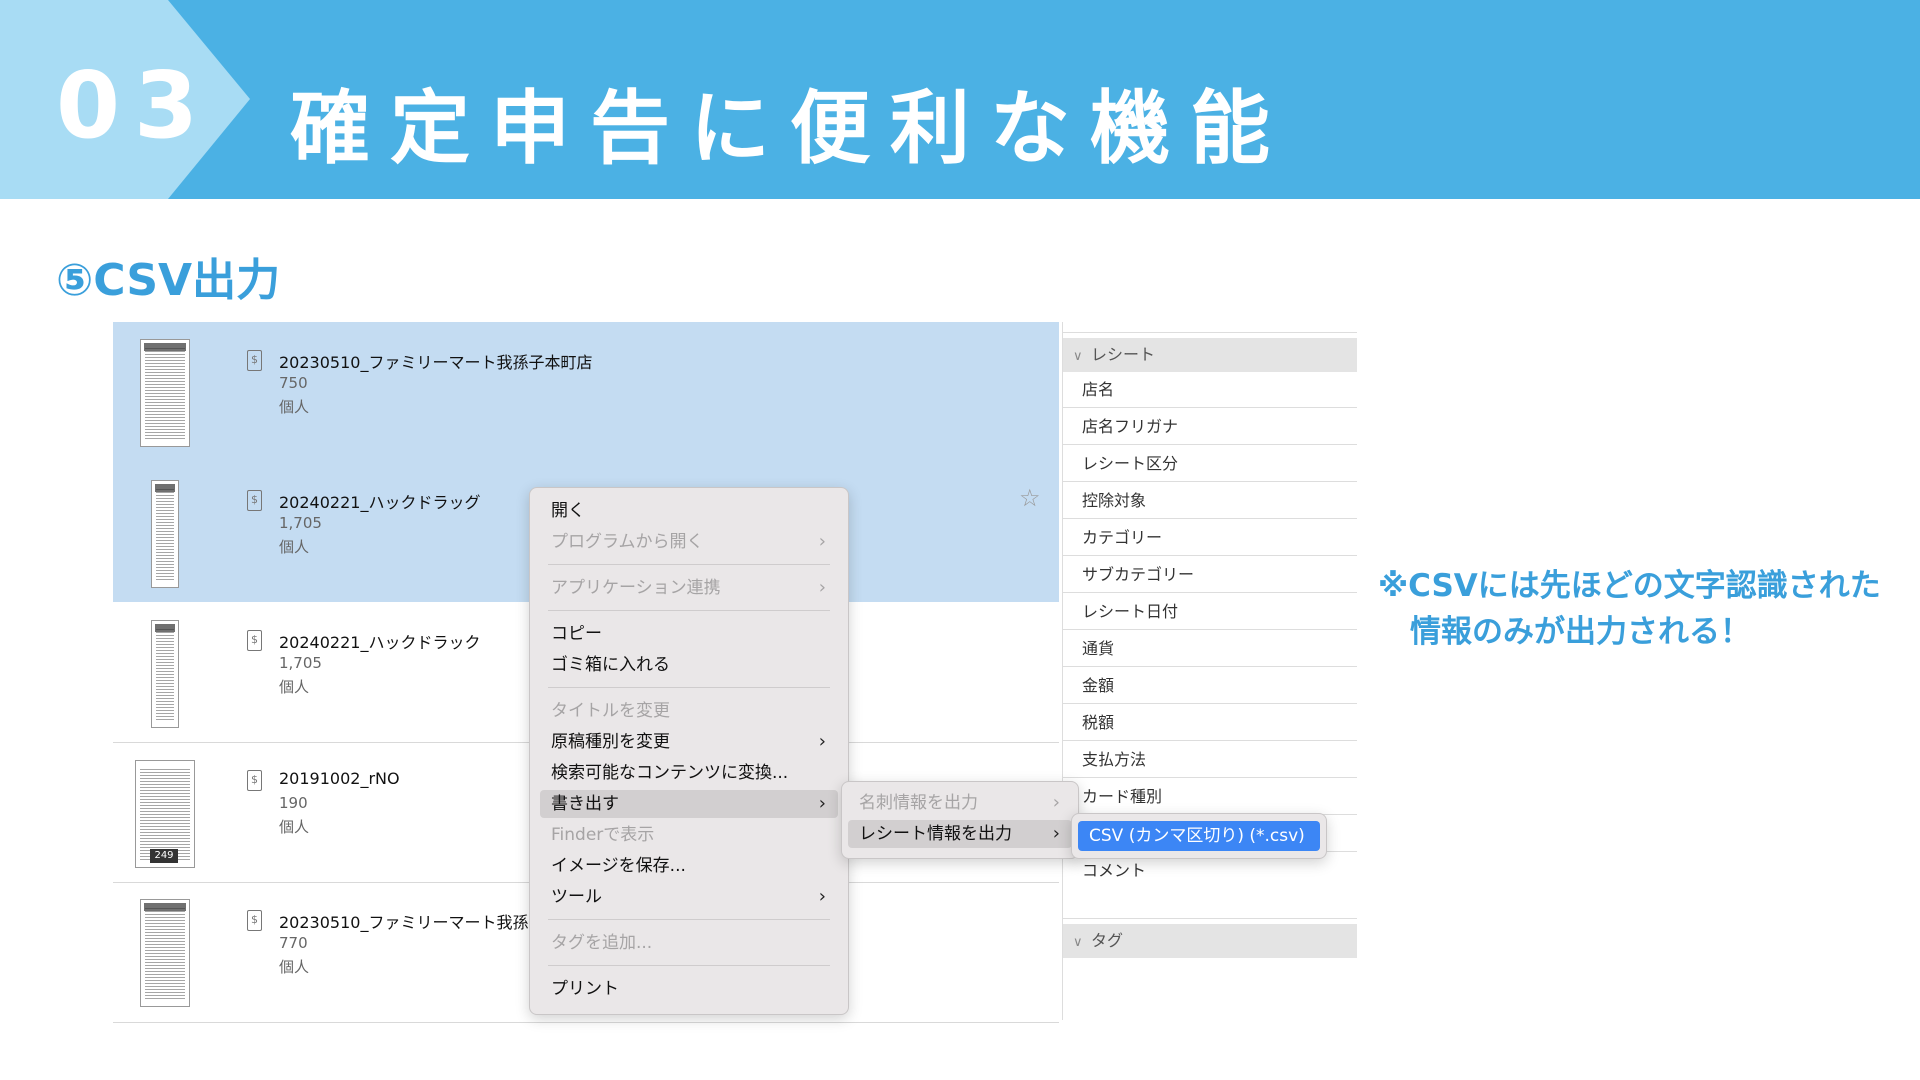 The image size is (1920, 1080). I want to click on note-text: ※CSVには先ほどの文字認識された 情報のみが出力される！, so click(1629, 609).